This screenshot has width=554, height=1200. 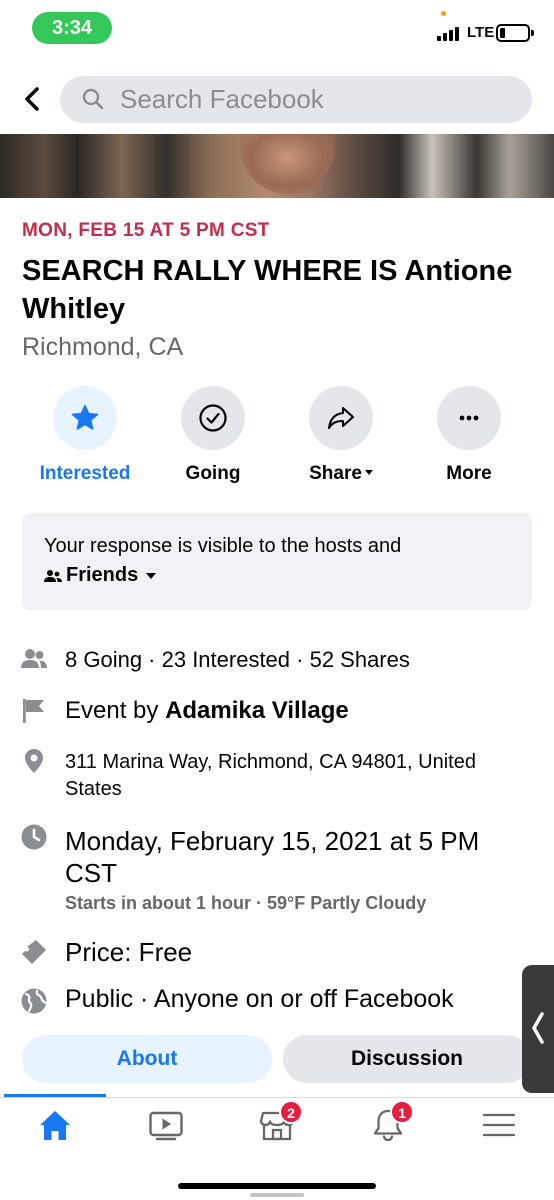 I want to click on share-label: Share, so click(x=335, y=473).